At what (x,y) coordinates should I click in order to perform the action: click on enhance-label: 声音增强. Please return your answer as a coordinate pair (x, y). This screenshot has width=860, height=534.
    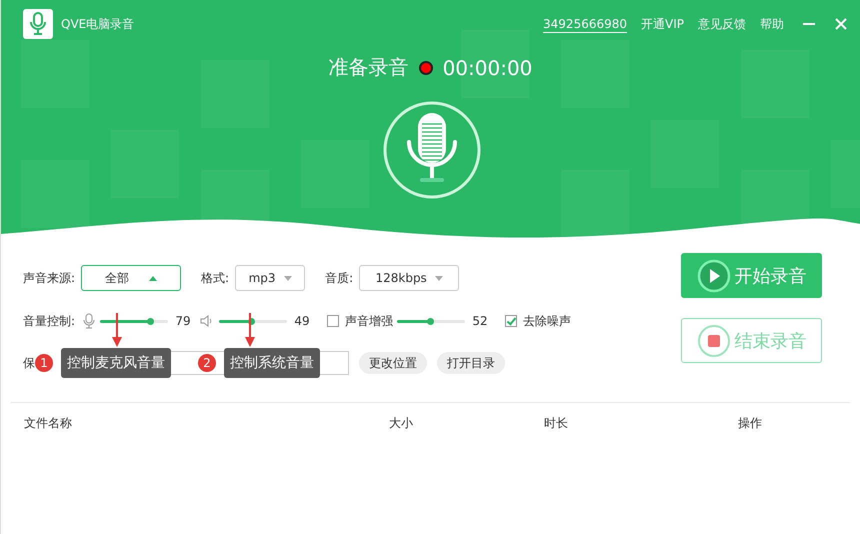
    Looking at the image, I should click on (369, 321).